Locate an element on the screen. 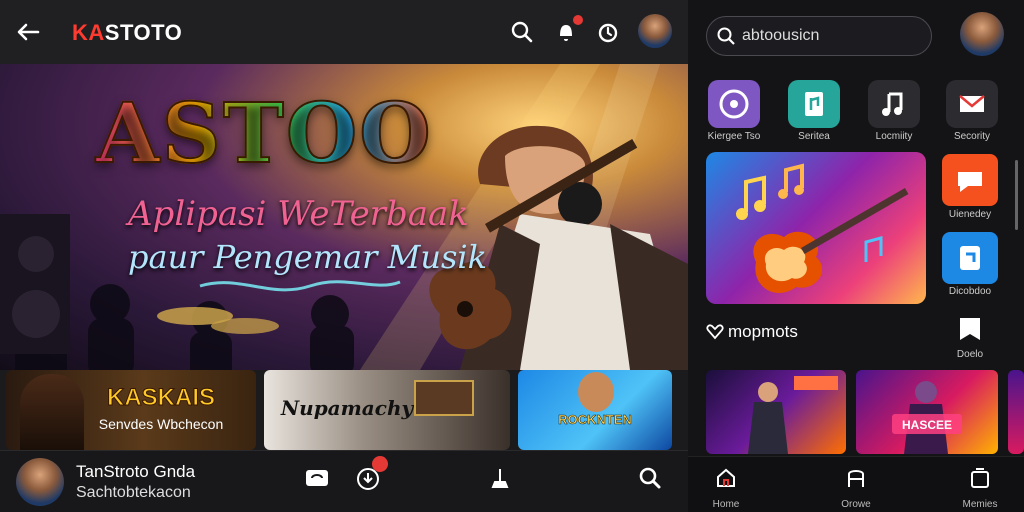  app-tile-music-book is located at coordinates (814, 104).